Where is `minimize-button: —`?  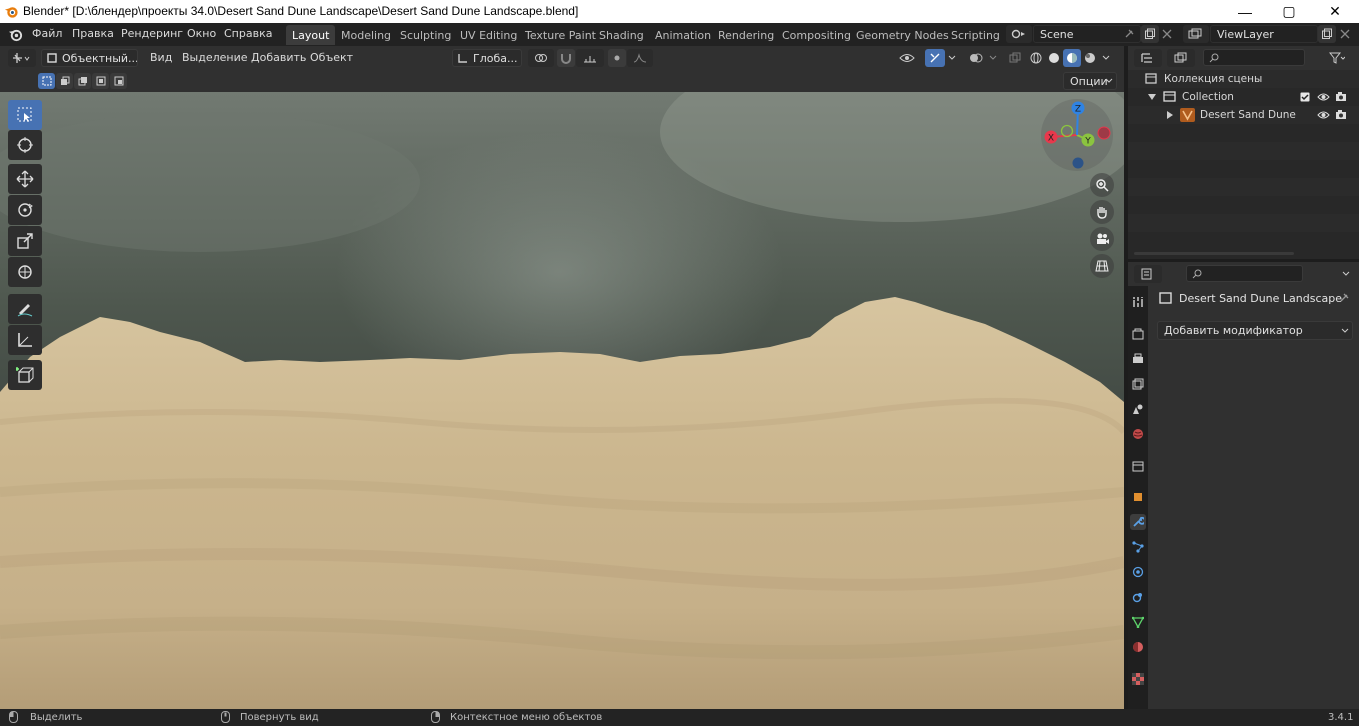 minimize-button: — is located at coordinates (1245, 11).